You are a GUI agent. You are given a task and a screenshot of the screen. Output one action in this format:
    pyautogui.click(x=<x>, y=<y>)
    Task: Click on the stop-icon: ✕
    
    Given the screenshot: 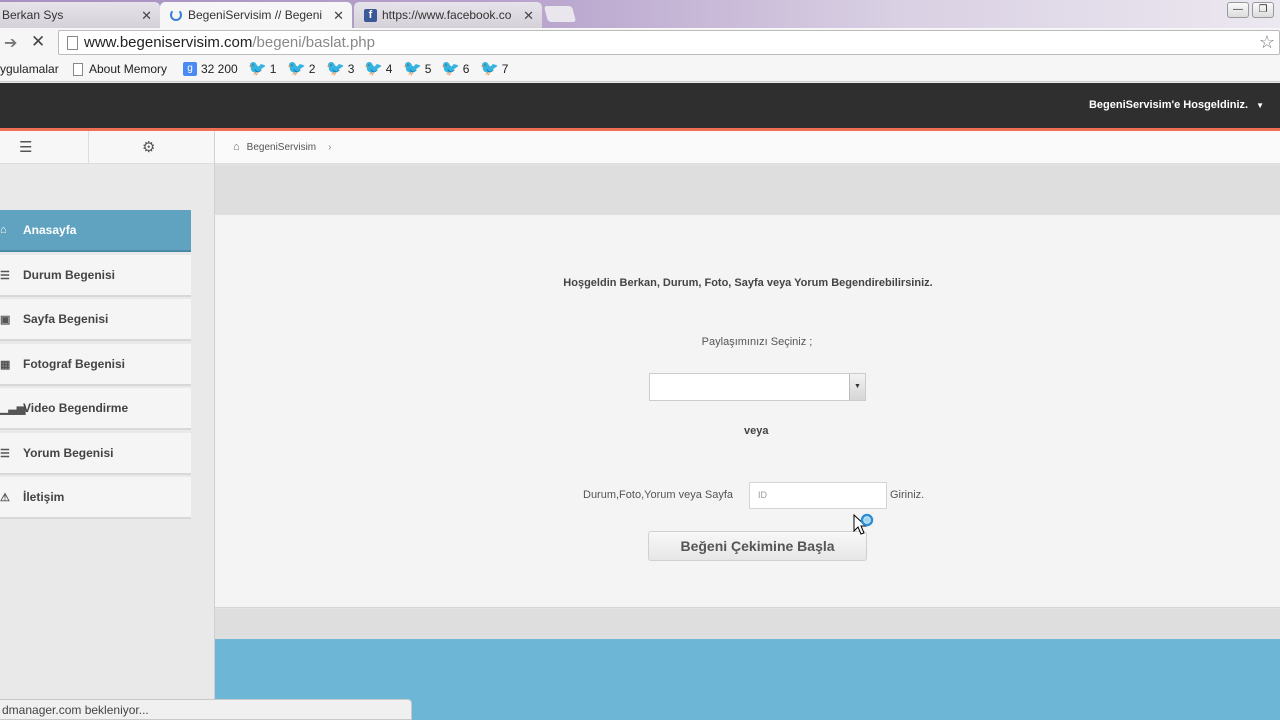 What is the action you would take?
    pyautogui.click(x=38, y=42)
    